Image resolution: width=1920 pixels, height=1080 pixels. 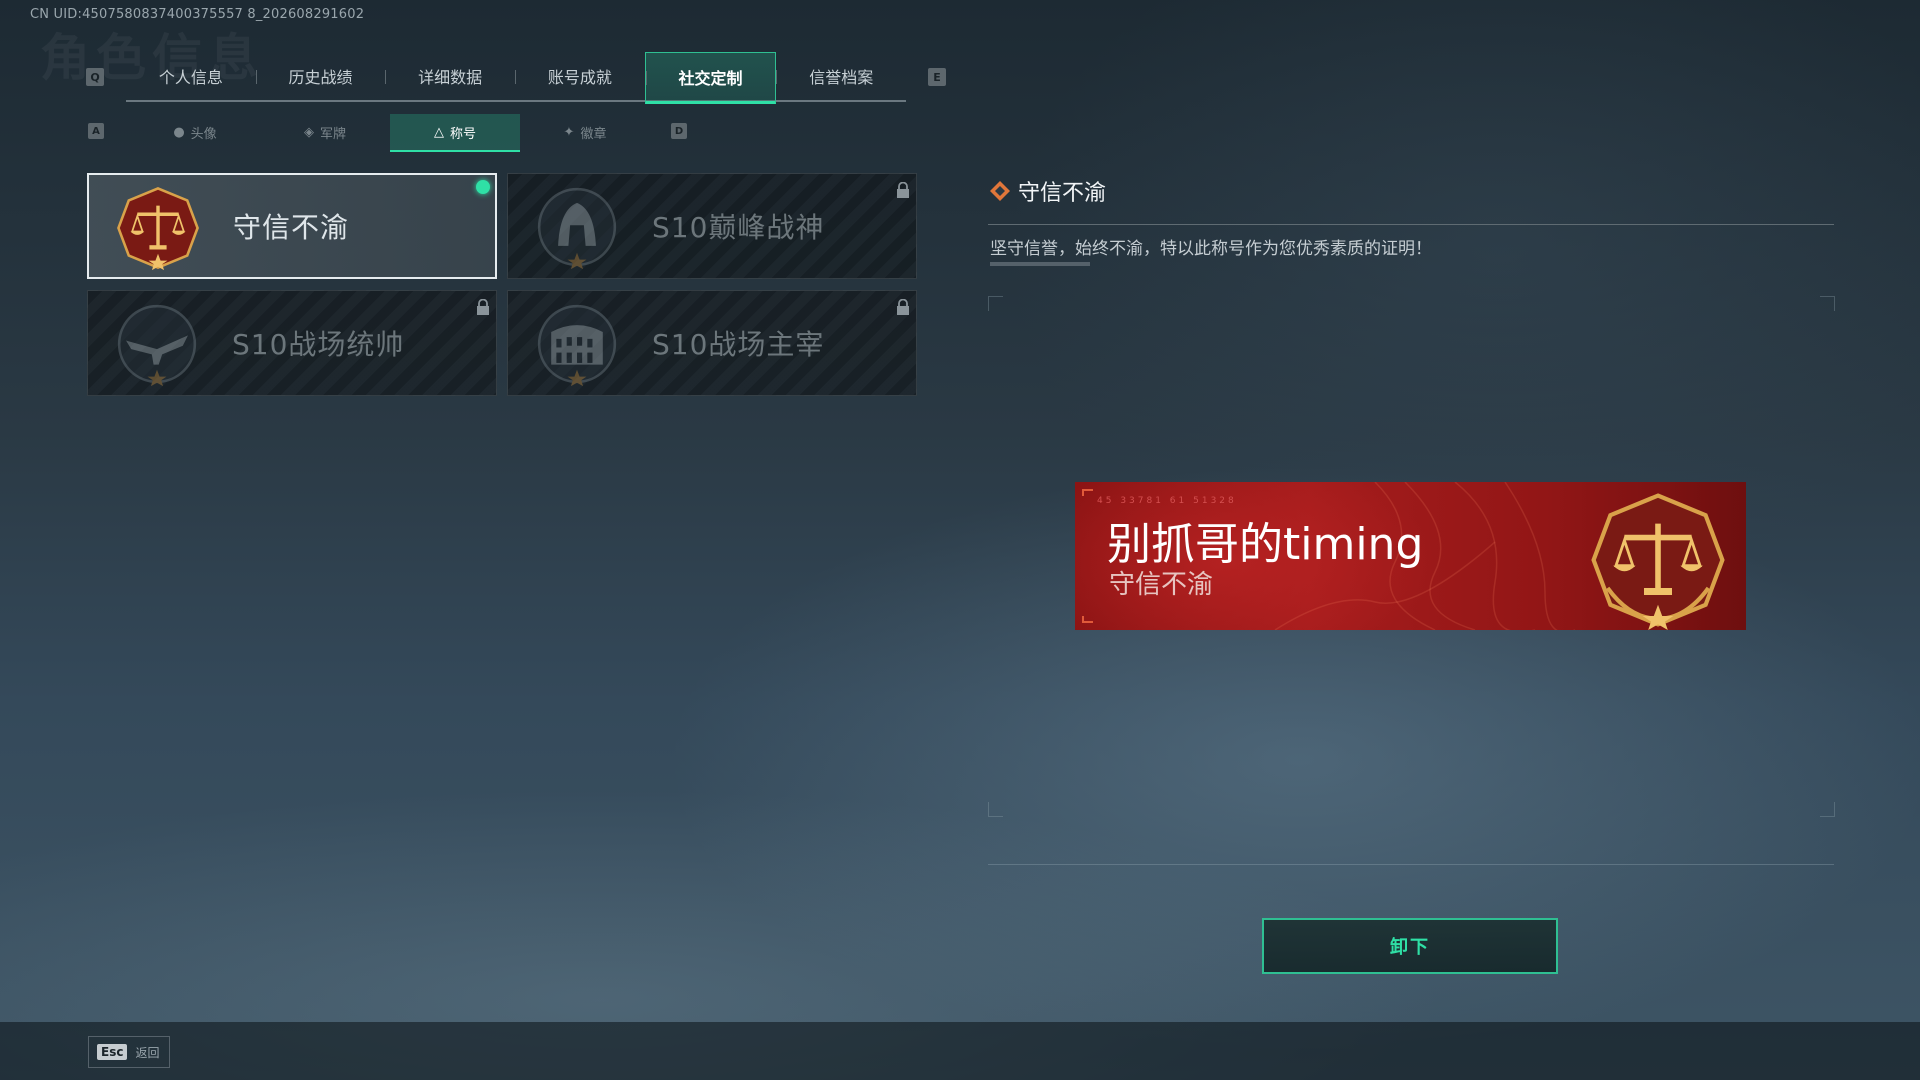 I want to click on tab-achievements: 账号成就, so click(x=580, y=76).